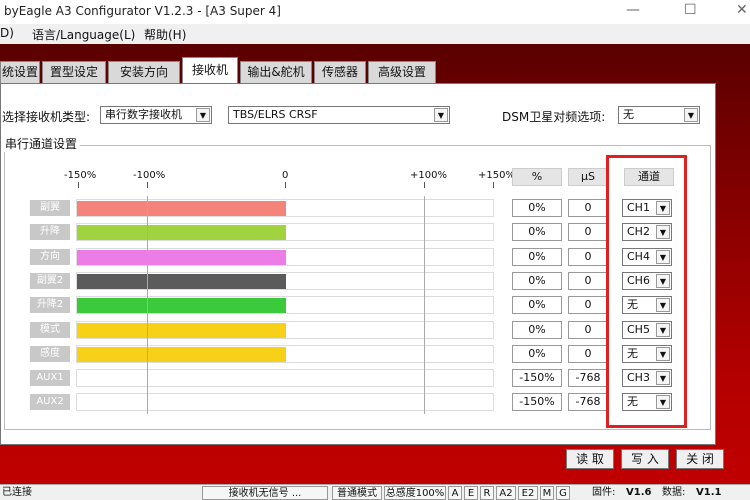 The height and width of the screenshot is (500, 750). I want to click on channel-row-label: 升降, so click(50, 232).